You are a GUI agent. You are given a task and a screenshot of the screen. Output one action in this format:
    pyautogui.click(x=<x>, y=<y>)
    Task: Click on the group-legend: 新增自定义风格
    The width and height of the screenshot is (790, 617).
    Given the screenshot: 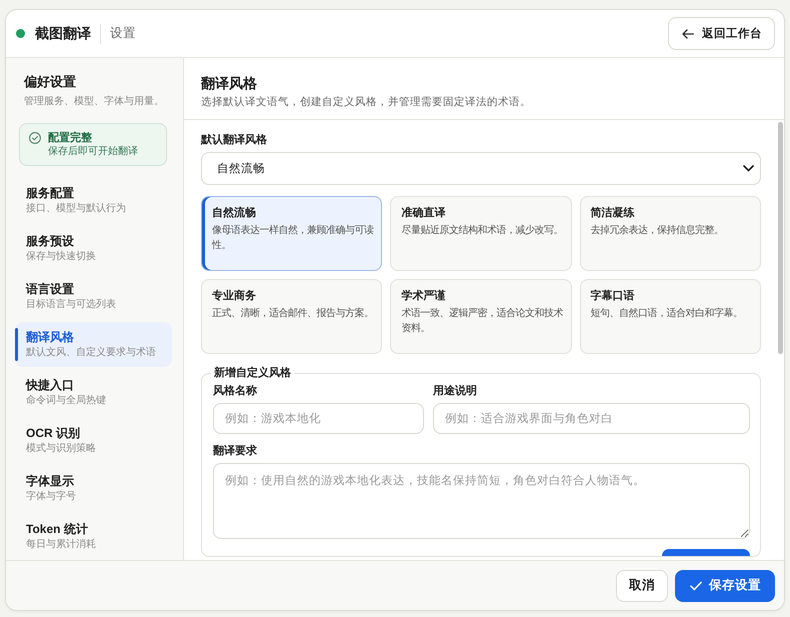 What is the action you would take?
    pyautogui.click(x=252, y=373)
    